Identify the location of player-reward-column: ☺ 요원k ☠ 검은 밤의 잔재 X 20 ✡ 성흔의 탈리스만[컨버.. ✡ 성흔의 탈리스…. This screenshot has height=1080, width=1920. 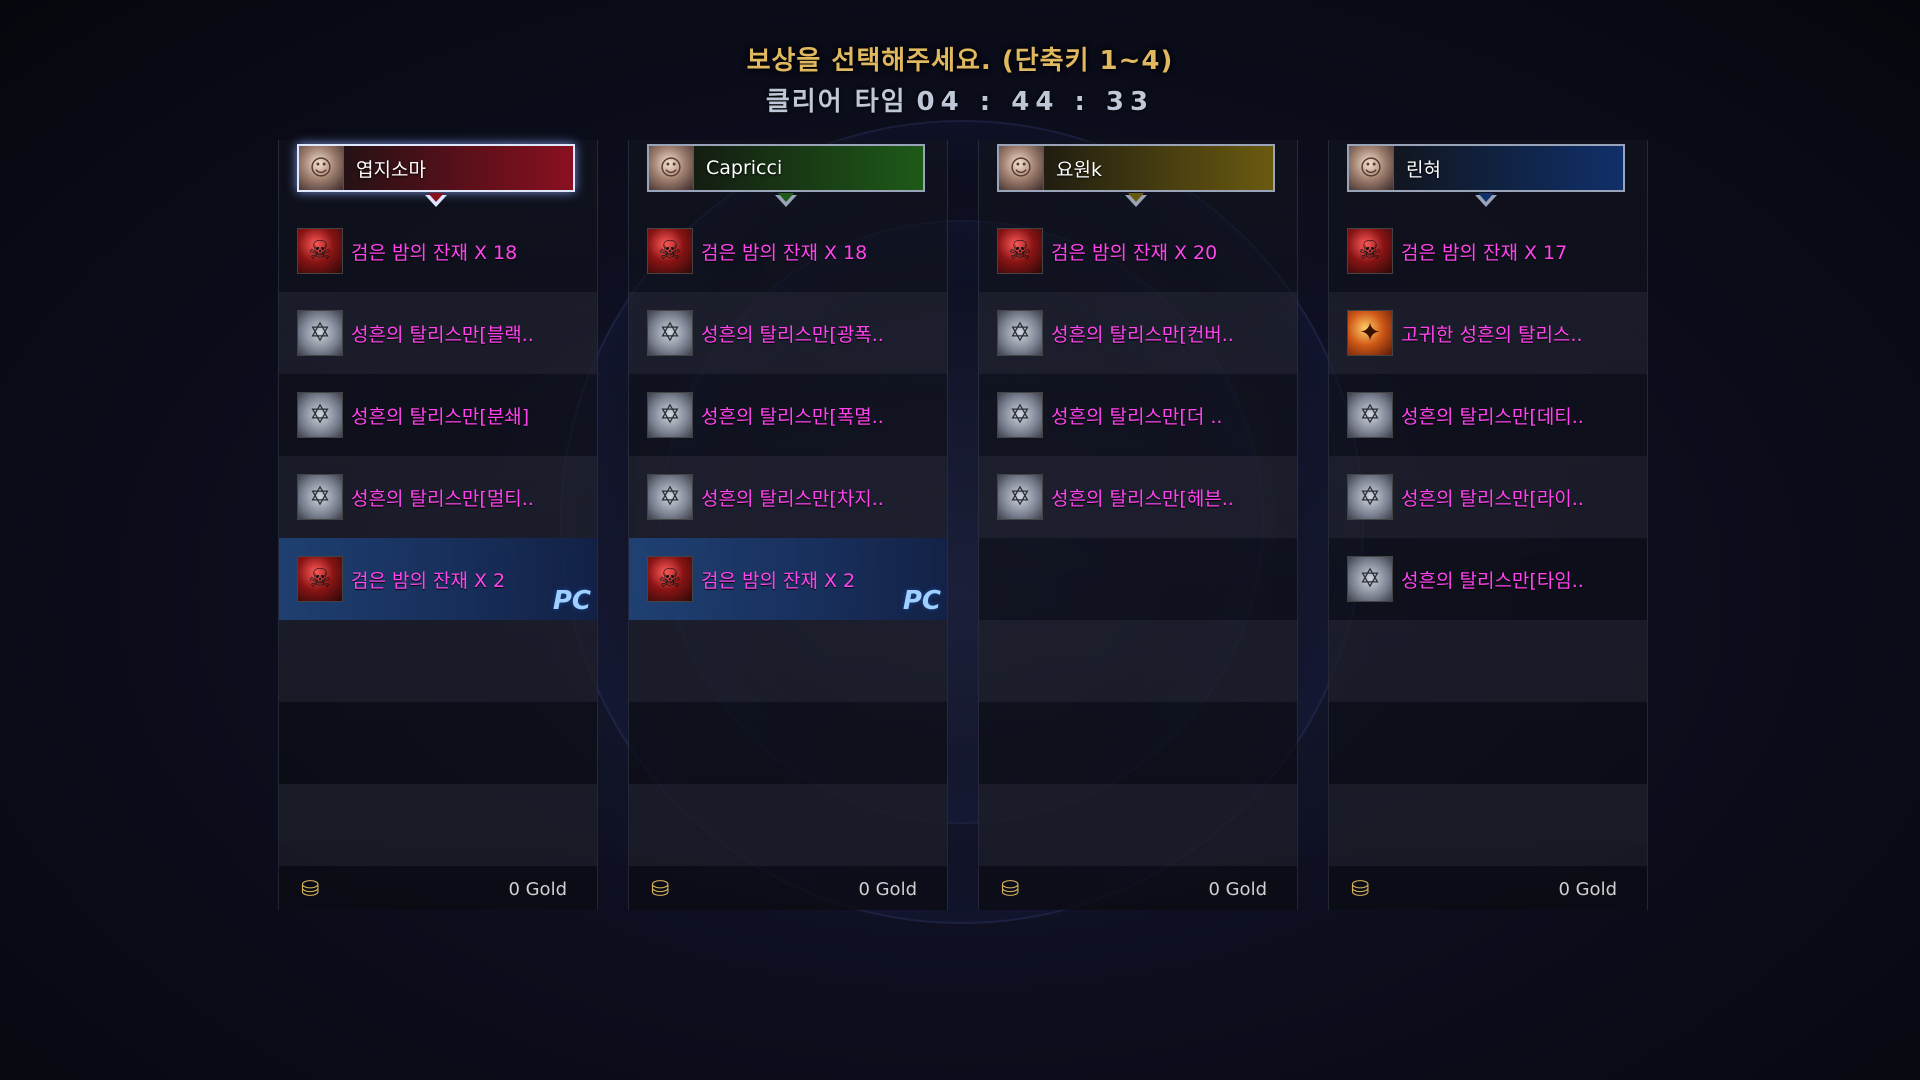
(1138, 525).